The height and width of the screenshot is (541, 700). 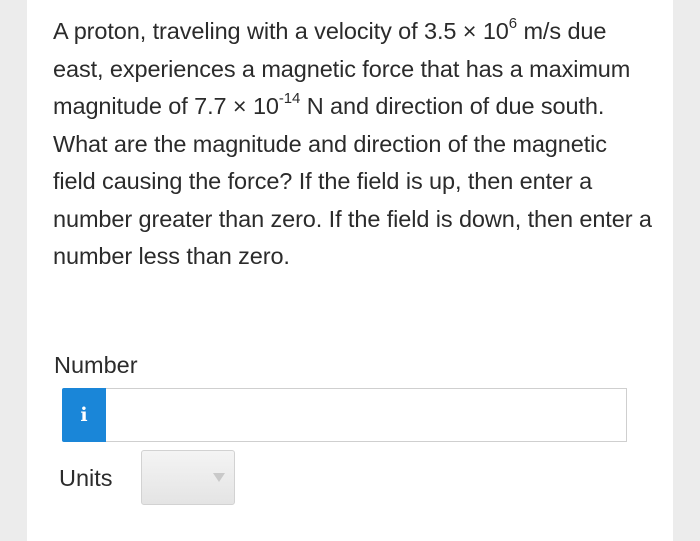 What do you see at coordinates (366, 415) in the screenshot?
I see `number-input` at bounding box center [366, 415].